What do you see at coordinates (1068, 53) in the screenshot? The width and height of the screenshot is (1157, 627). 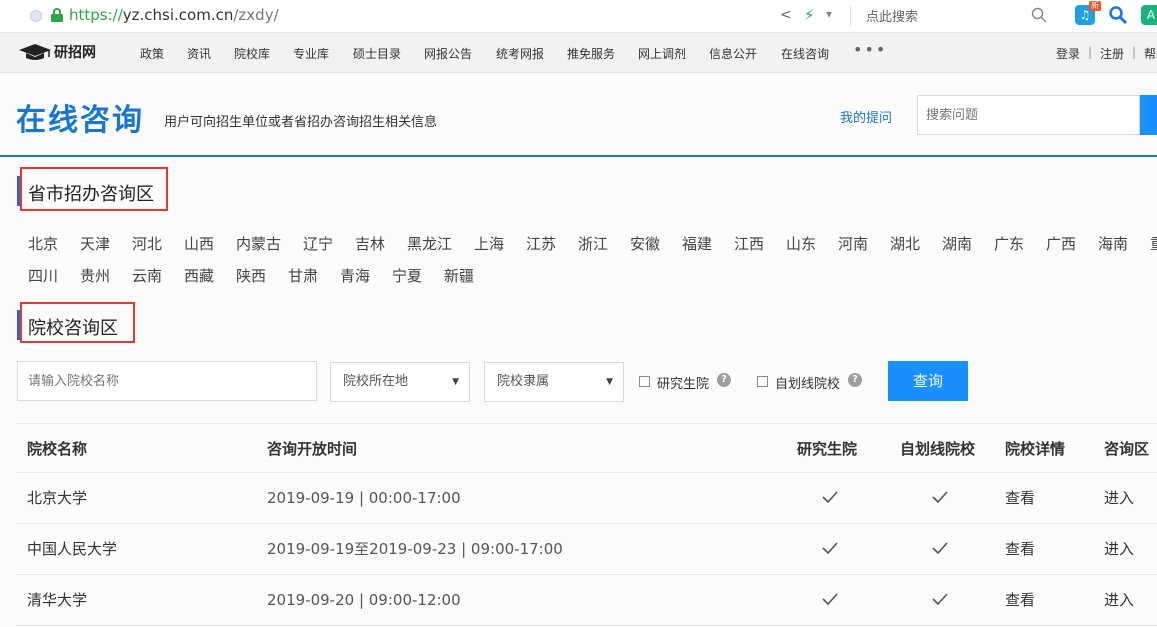 I see `login-link: 登录` at bounding box center [1068, 53].